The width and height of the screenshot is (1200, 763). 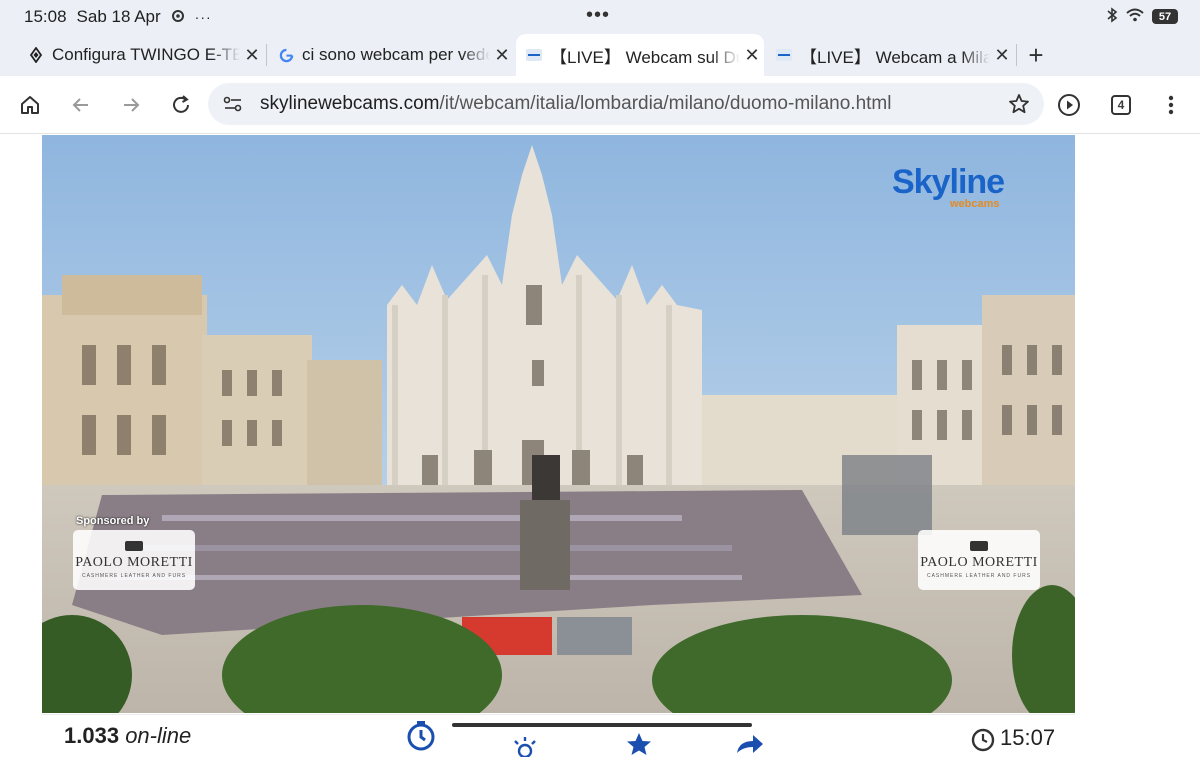 I want to click on sun-icon, so click(x=525, y=747).